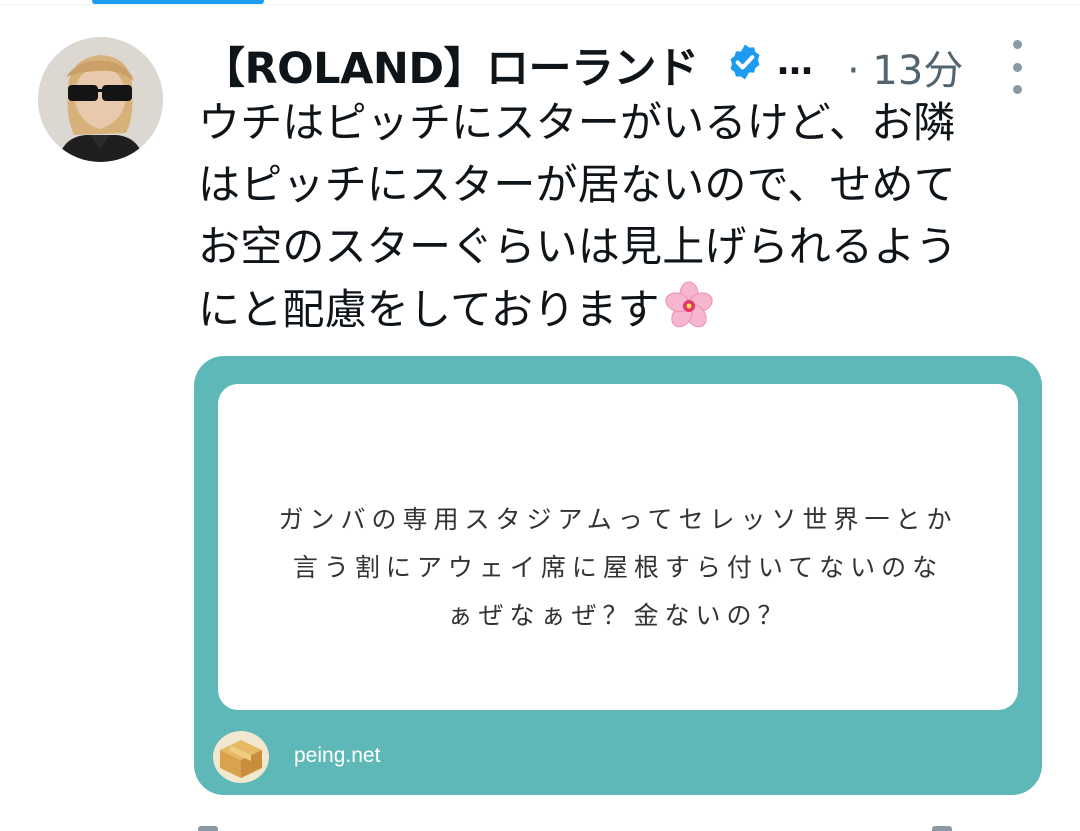 This screenshot has height=831, width=1080. I want to click on avatar, so click(100, 99).